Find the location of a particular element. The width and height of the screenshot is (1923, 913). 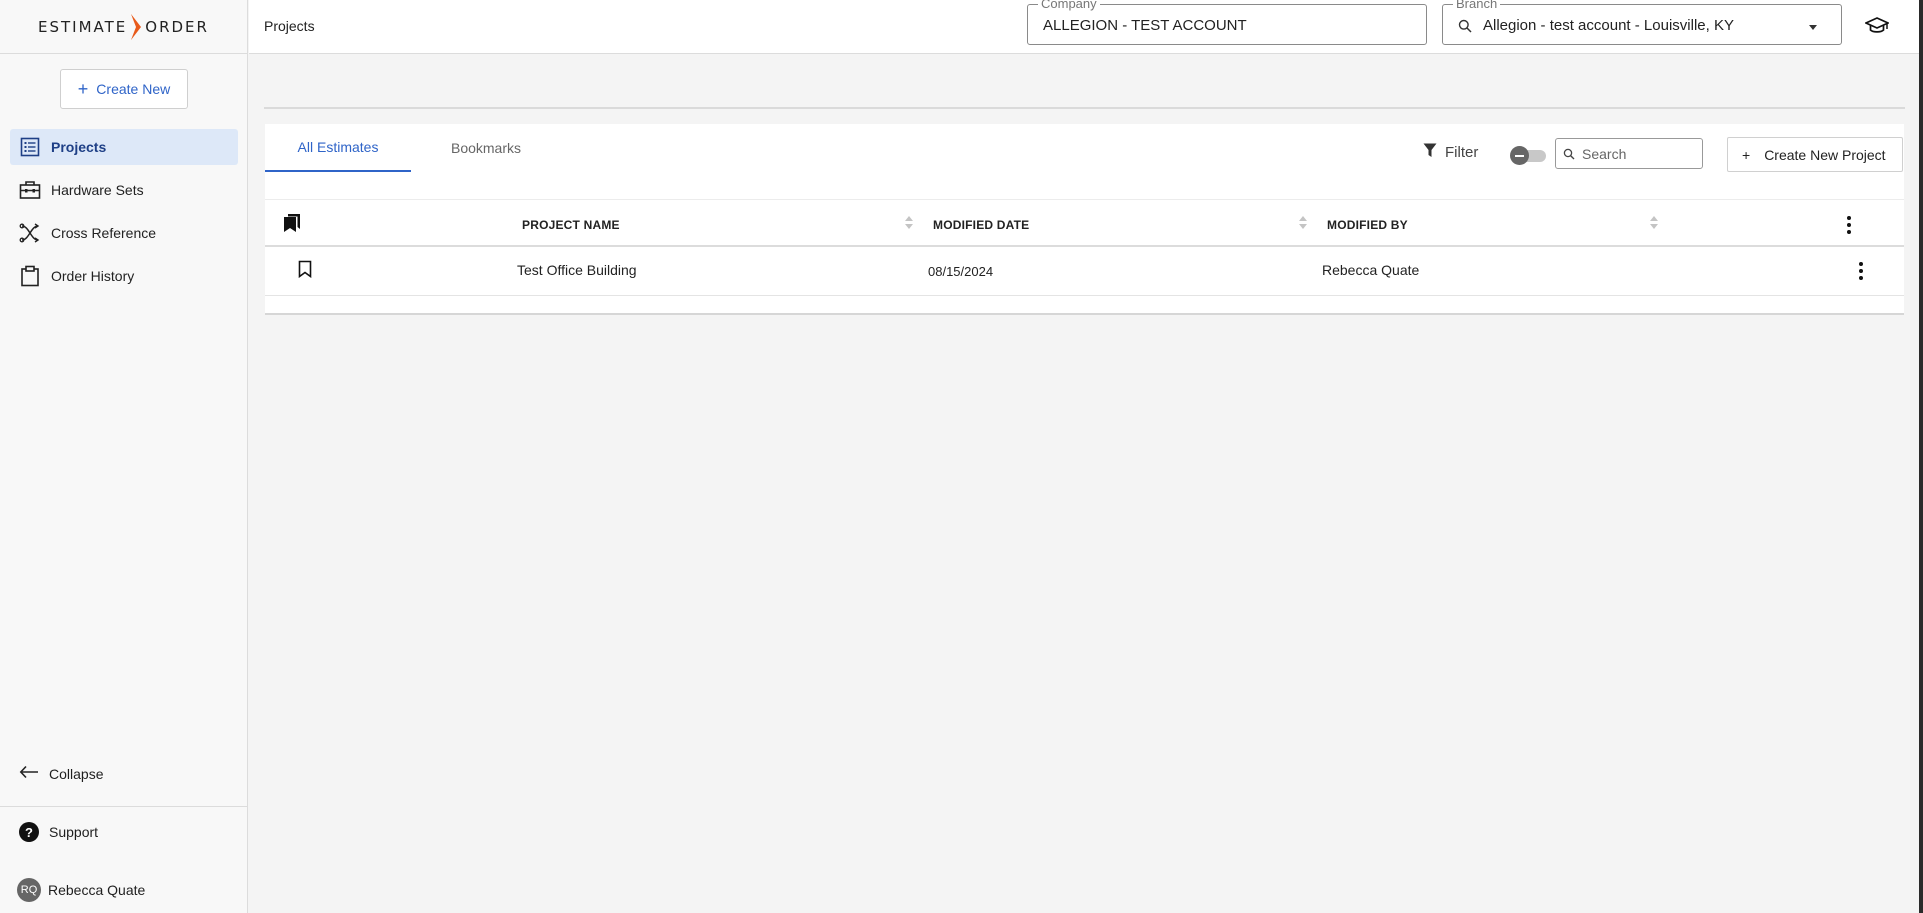

sidebar-item-label: Hardware Sets is located at coordinates (97, 190).